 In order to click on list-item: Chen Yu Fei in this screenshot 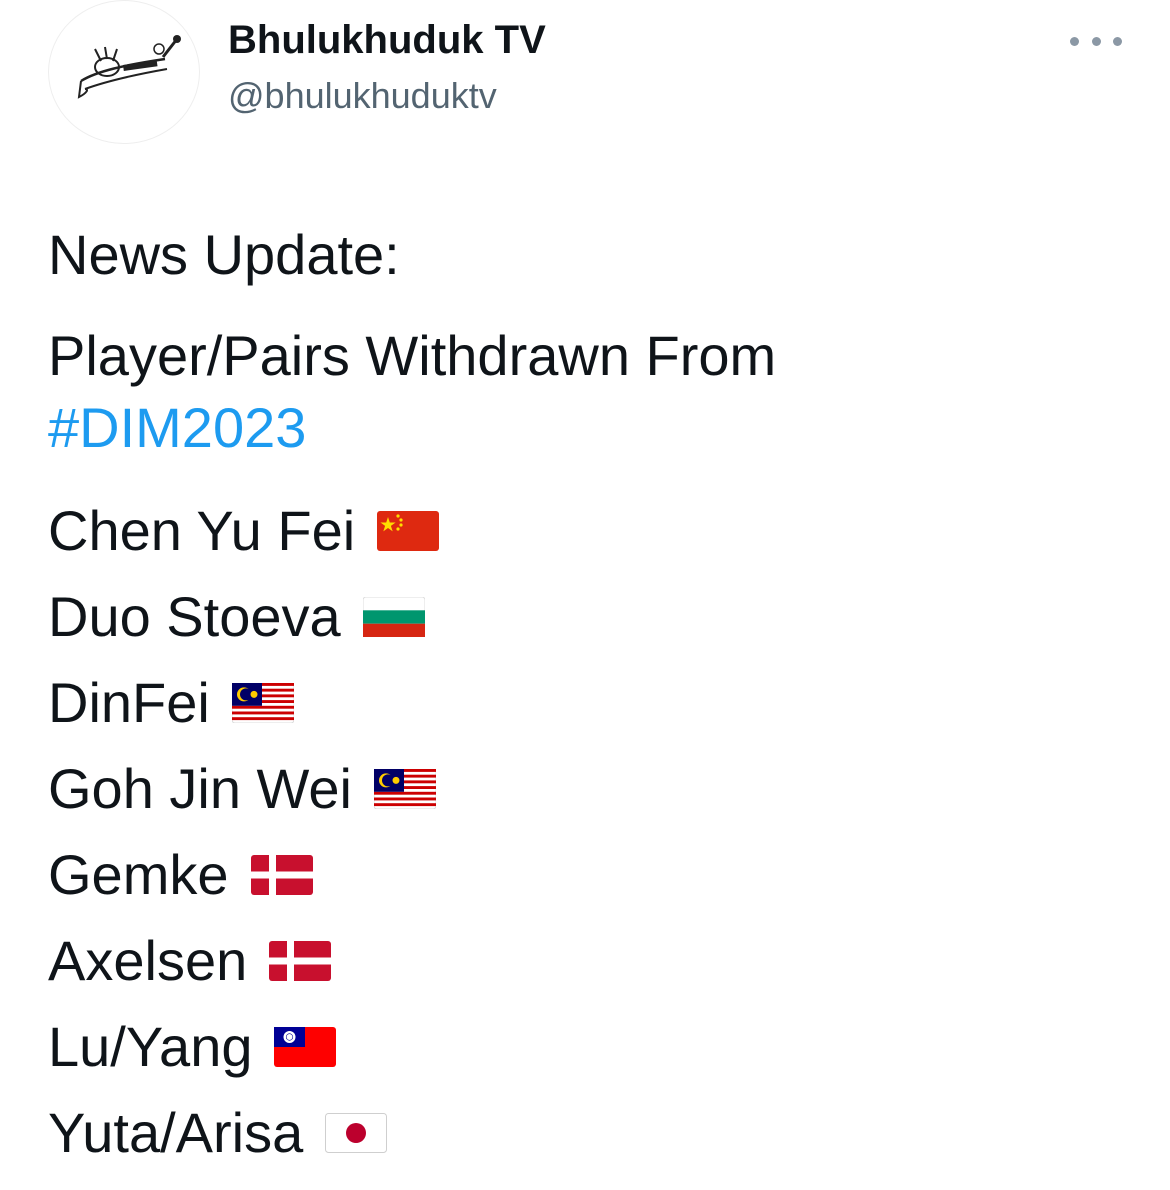, I will do `click(588, 531)`.